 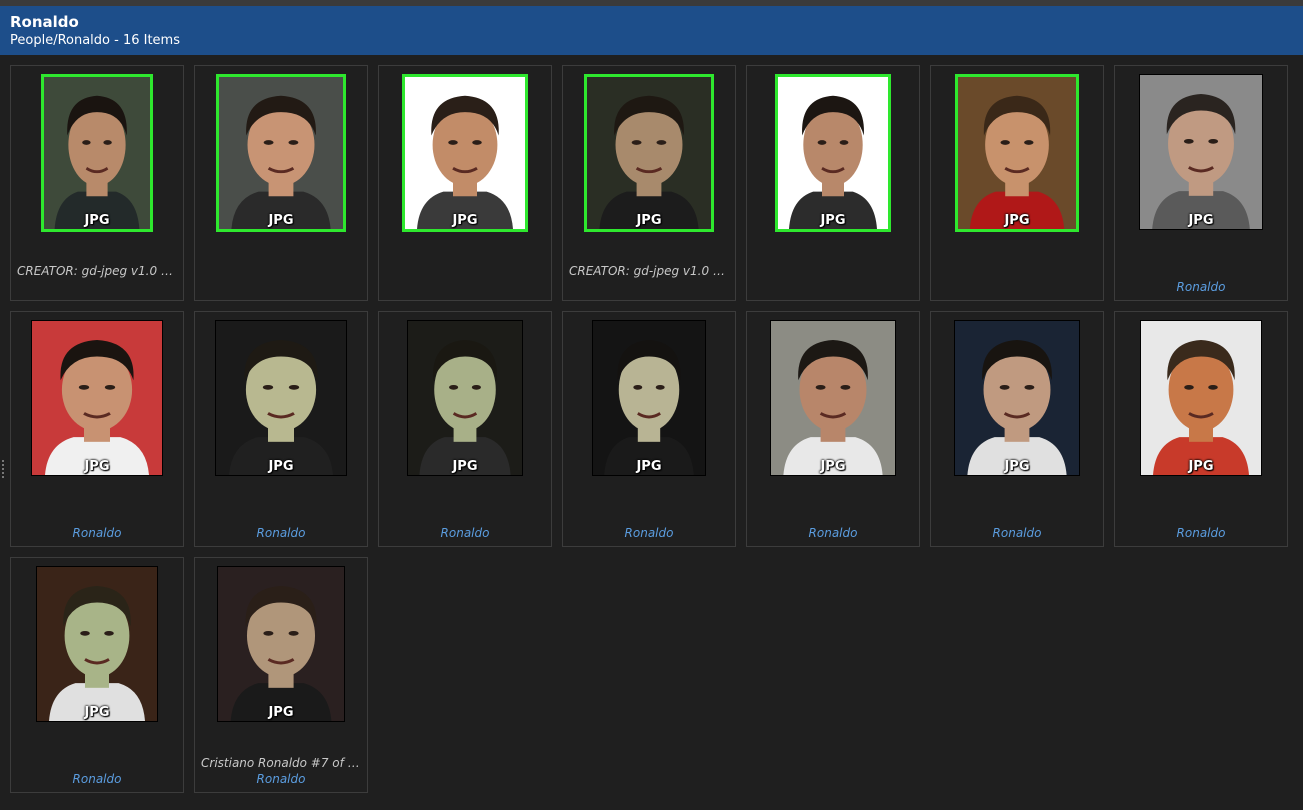 What do you see at coordinates (651, 30) in the screenshot?
I see `collection-header: Ronaldo People/Ronaldo - 16 Items` at bounding box center [651, 30].